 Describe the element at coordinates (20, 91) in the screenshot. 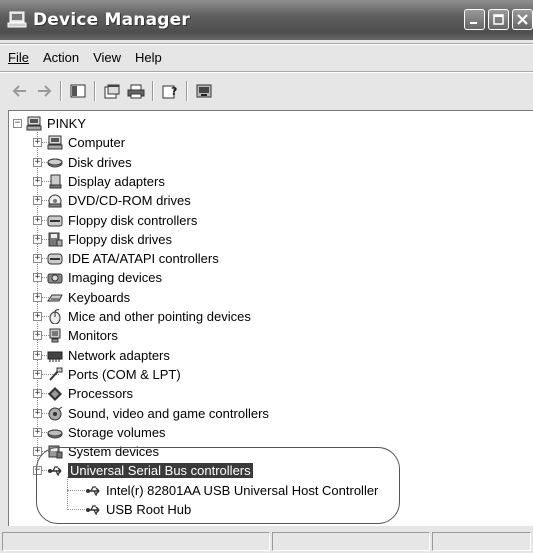

I see `back-arrow-icon` at that location.